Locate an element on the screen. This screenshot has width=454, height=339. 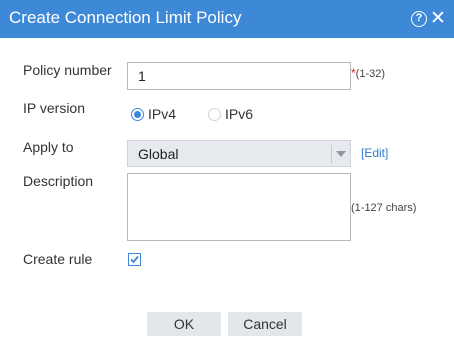
description-textarea is located at coordinates (239, 207).